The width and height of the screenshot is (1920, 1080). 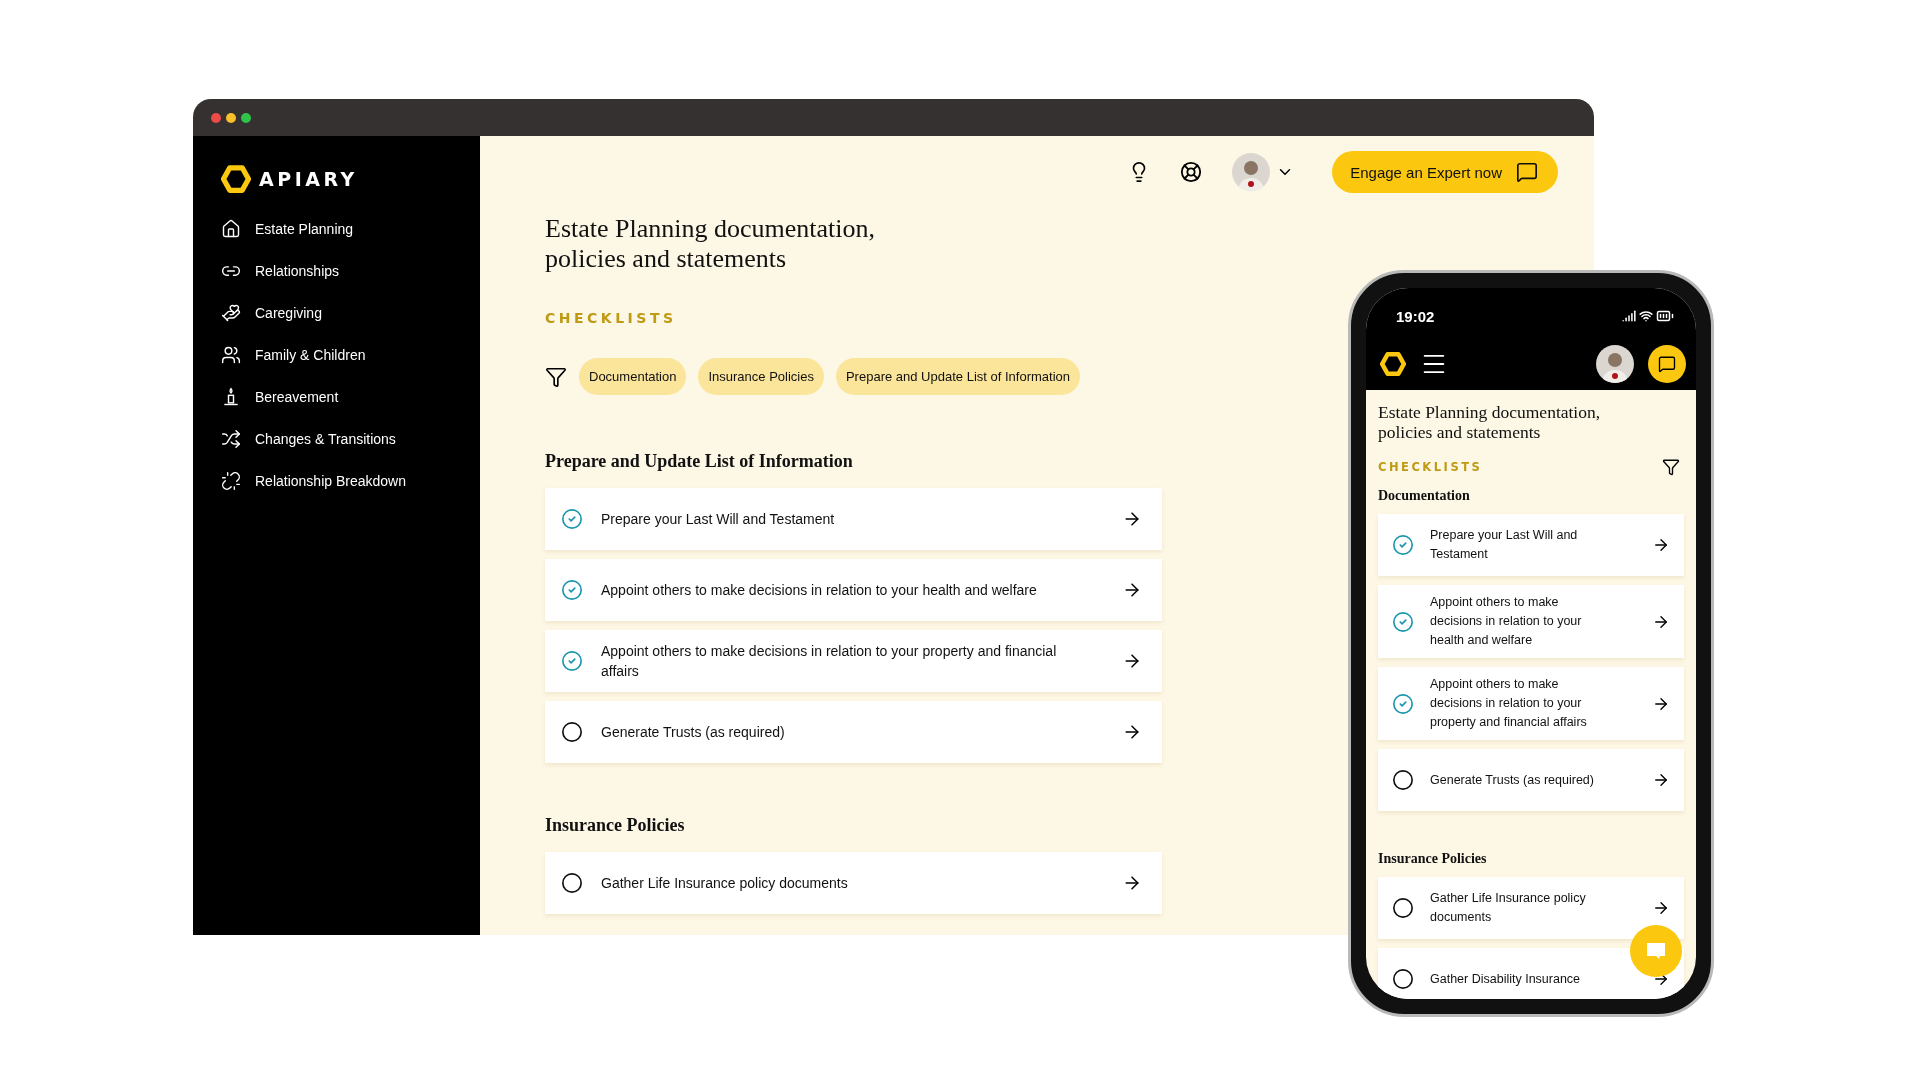 I want to click on section-heading: Documentation, so click(x=1424, y=496).